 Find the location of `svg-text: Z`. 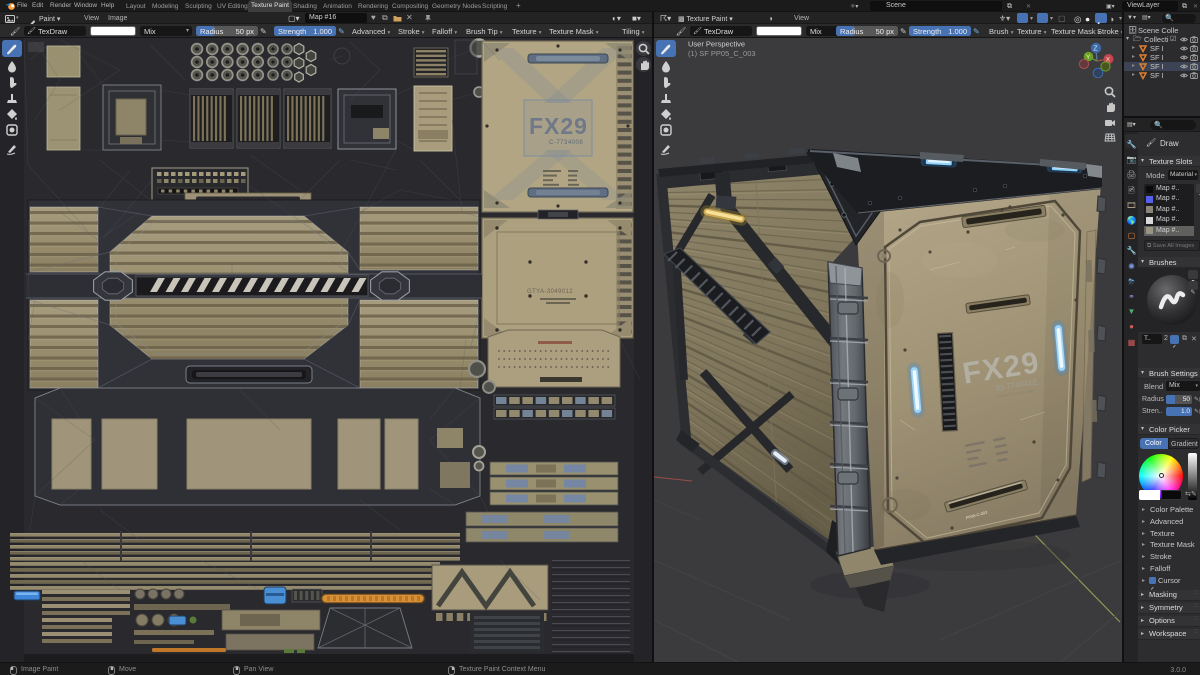

svg-text: Z is located at coordinates (1095, 49).